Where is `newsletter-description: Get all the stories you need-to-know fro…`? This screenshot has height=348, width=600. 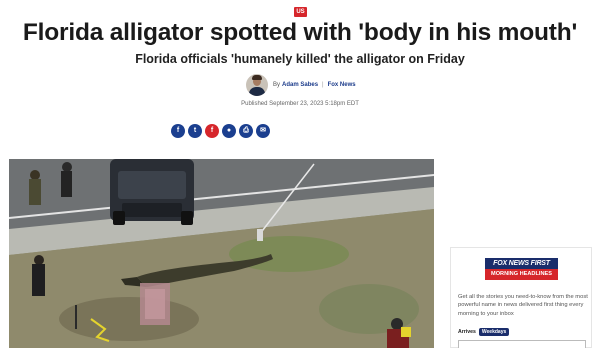 newsletter-description: Get all the stories you need-to-know fro… is located at coordinates (523, 305).